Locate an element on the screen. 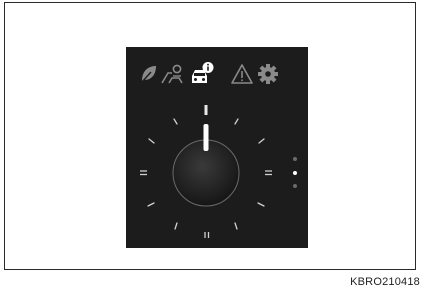 The image size is (426, 290). page-indicator is located at coordinates (295, 171).